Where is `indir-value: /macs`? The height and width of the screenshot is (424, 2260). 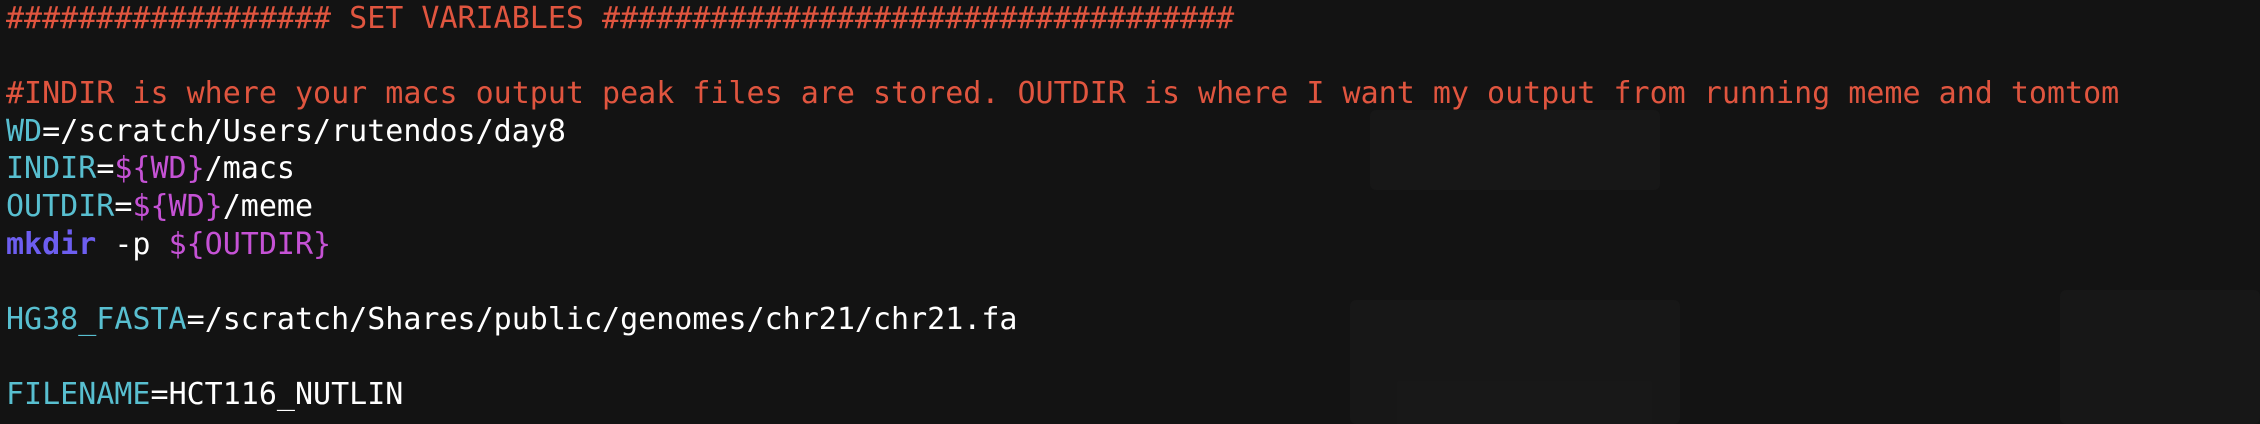
indir-value: /macs is located at coordinates (249, 169).